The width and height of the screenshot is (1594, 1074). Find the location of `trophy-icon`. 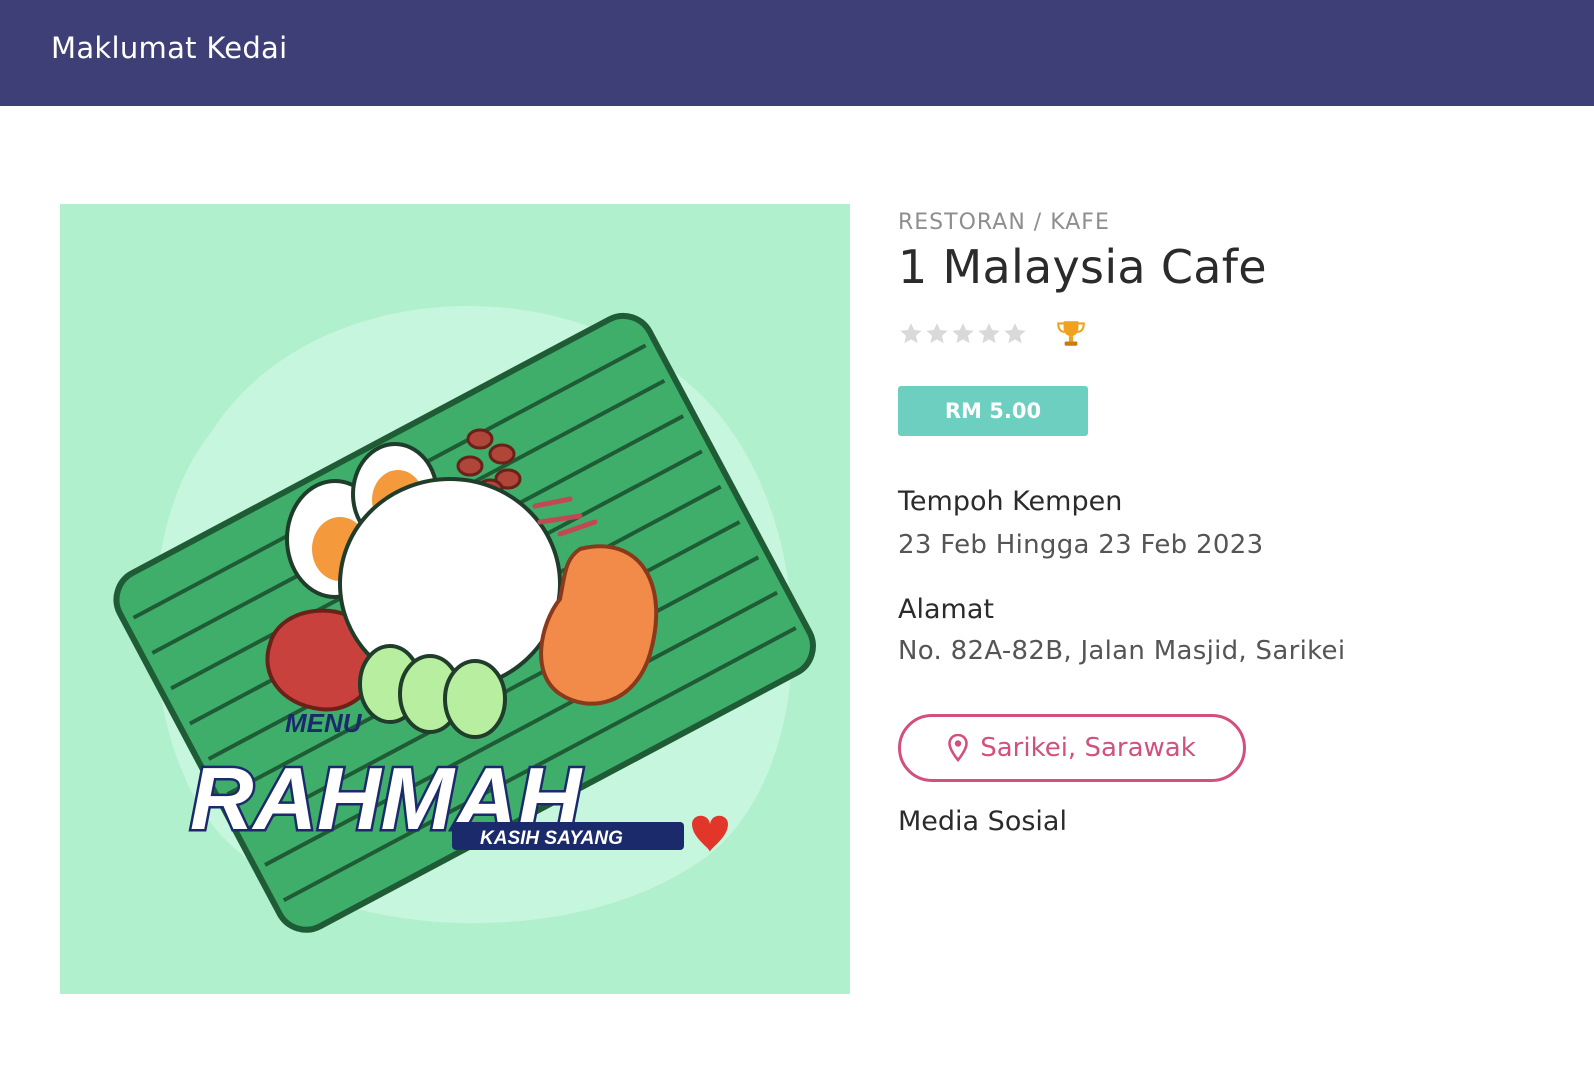

trophy-icon is located at coordinates (1071, 333).